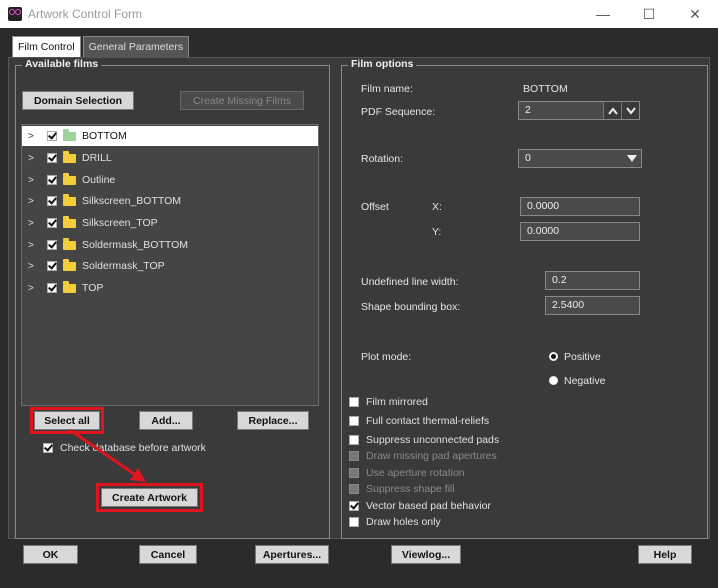 The height and width of the screenshot is (588, 718). What do you see at coordinates (131, 201) in the screenshot?
I see `film-label: Silkscreen_BOTTOM` at bounding box center [131, 201].